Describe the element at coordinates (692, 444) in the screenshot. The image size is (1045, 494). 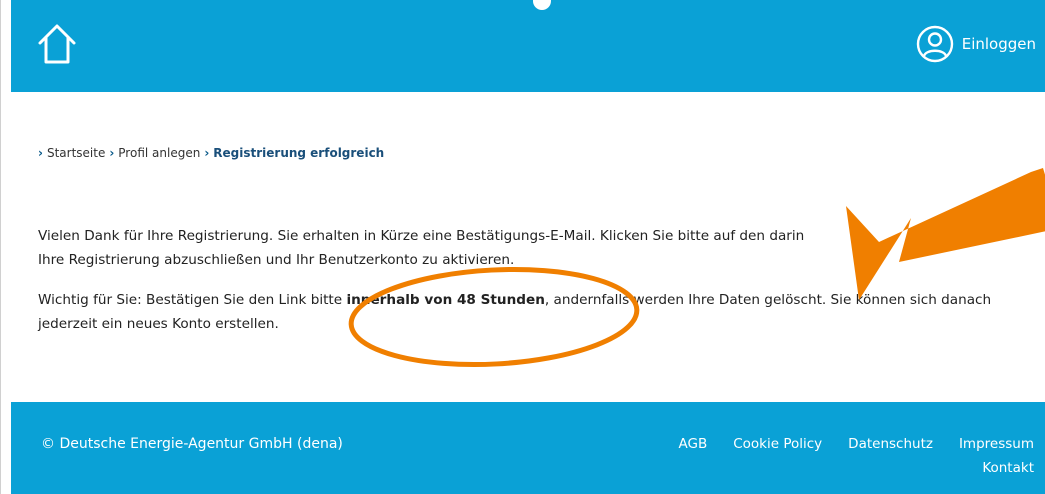
I see `footer-link-agb: AGB` at that location.